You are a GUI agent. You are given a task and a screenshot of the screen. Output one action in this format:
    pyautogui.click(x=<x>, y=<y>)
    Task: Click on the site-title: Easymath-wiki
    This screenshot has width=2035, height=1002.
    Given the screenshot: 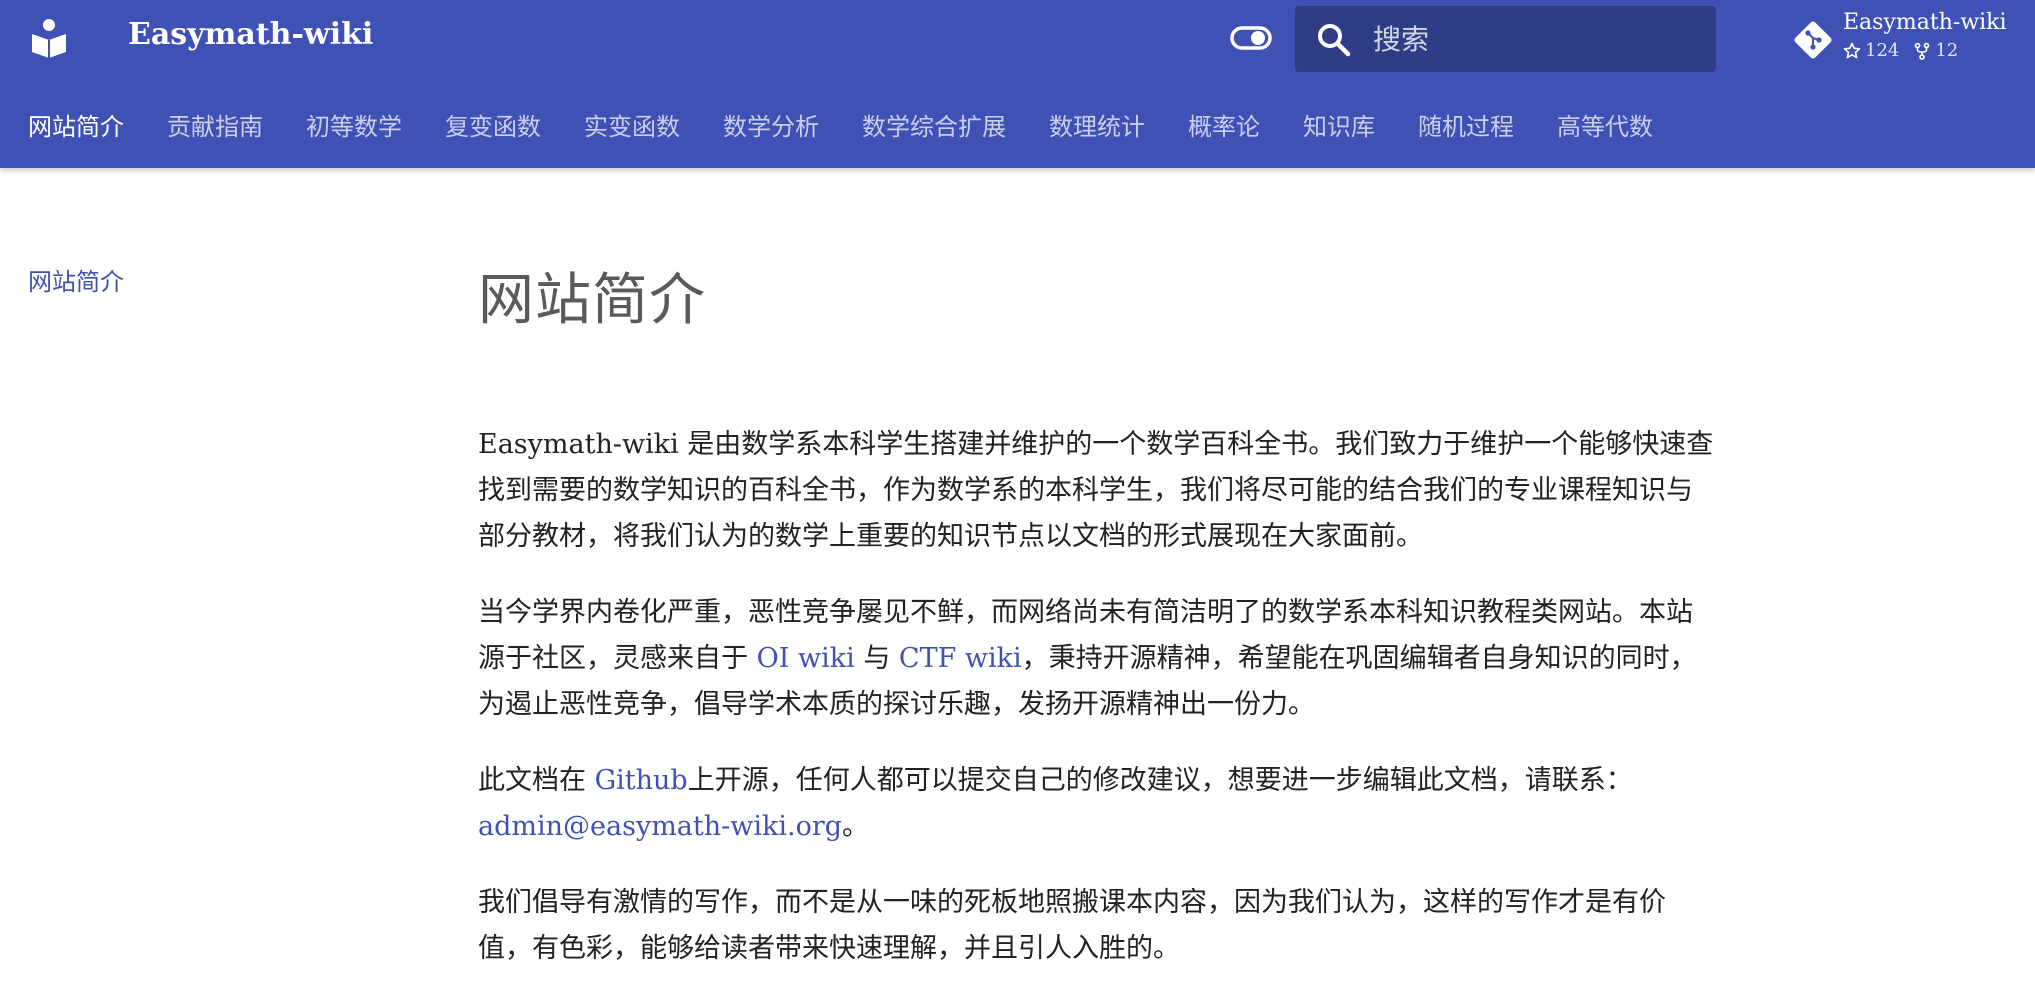 What is the action you would take?
    pyautogui.click(x=250, y=34)
    